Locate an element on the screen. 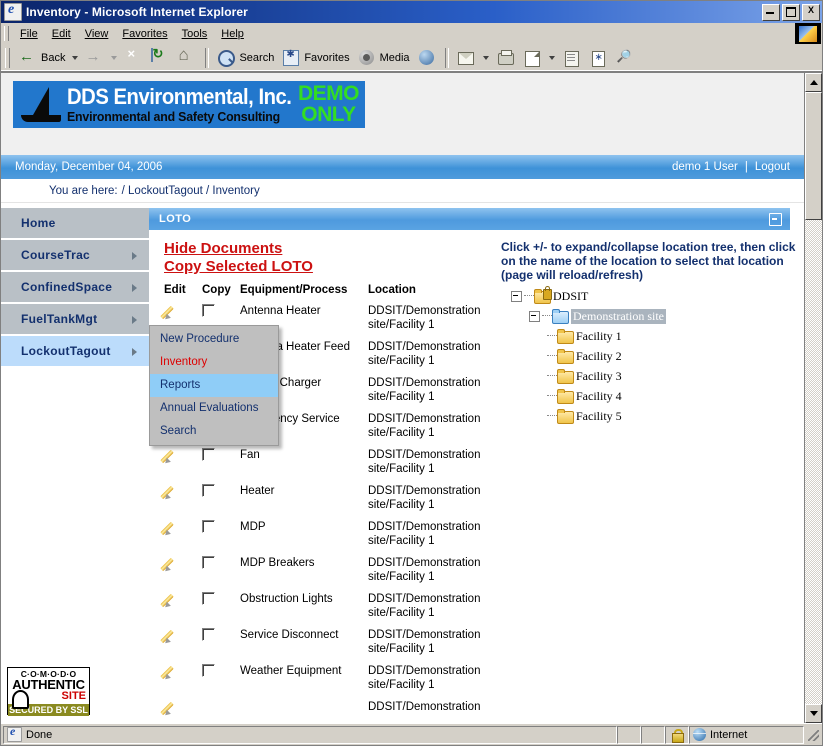 Image resolution: width=823 pixels, height=746 pixels. column-header-copy: Copy is located at coordinates (216, 290).